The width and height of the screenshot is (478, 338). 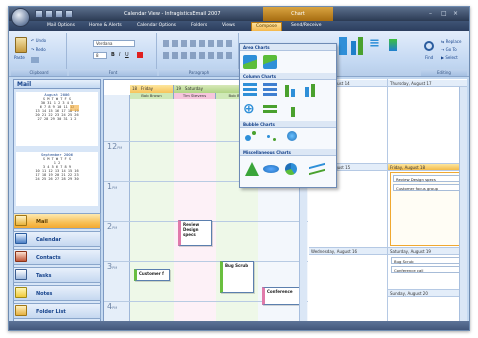 What do you see at coordinates (42, 222) in the screenshot?
I see `nav-button-mail-label: Mail` at bounding box center [42, 222].